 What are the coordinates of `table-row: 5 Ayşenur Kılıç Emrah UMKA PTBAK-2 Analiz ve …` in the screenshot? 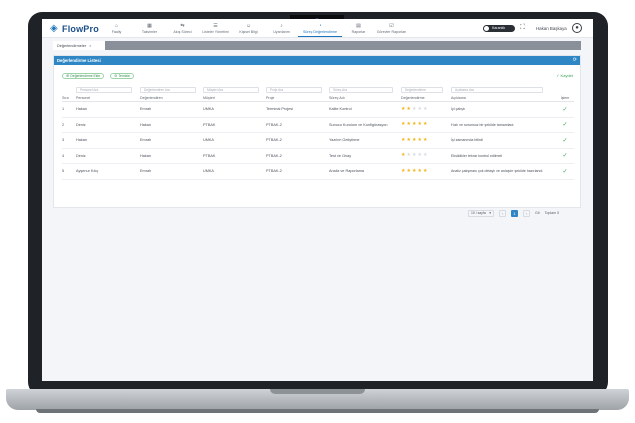 It's located at (318, 172).